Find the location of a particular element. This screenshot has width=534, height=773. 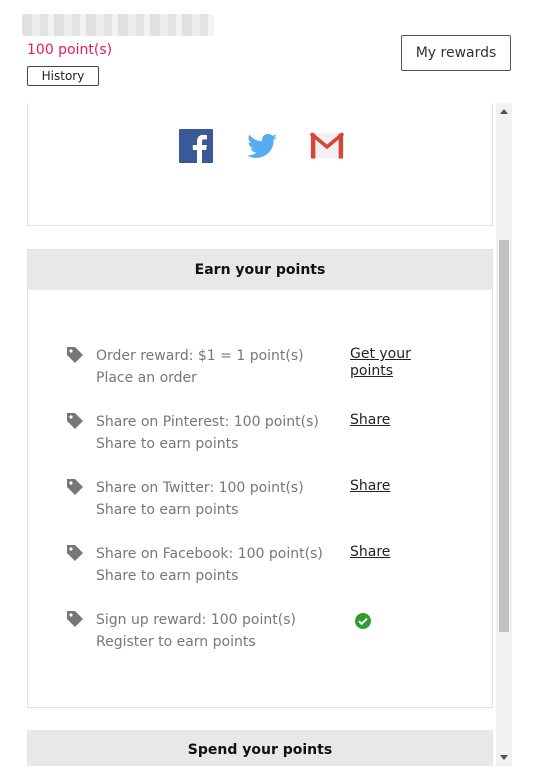

share-pinterest-link: Share is located at coordinates (370, 420).